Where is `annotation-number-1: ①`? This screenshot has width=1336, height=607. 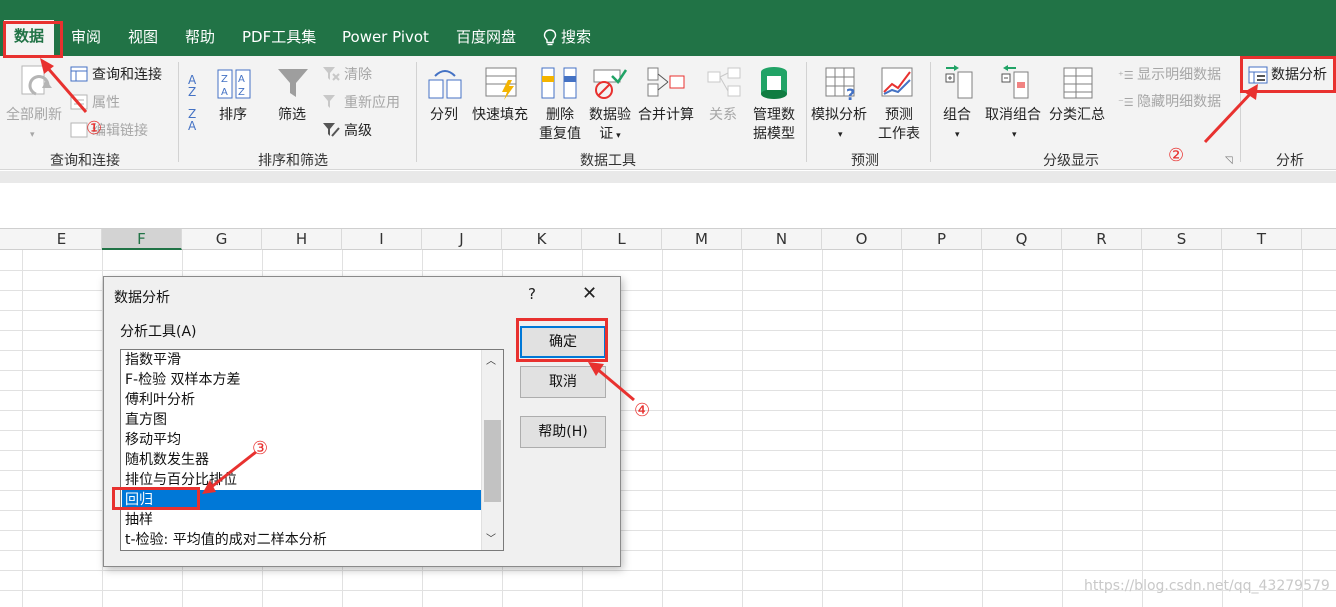 annotation-number-1: ① is located at coordinates (94, 128).